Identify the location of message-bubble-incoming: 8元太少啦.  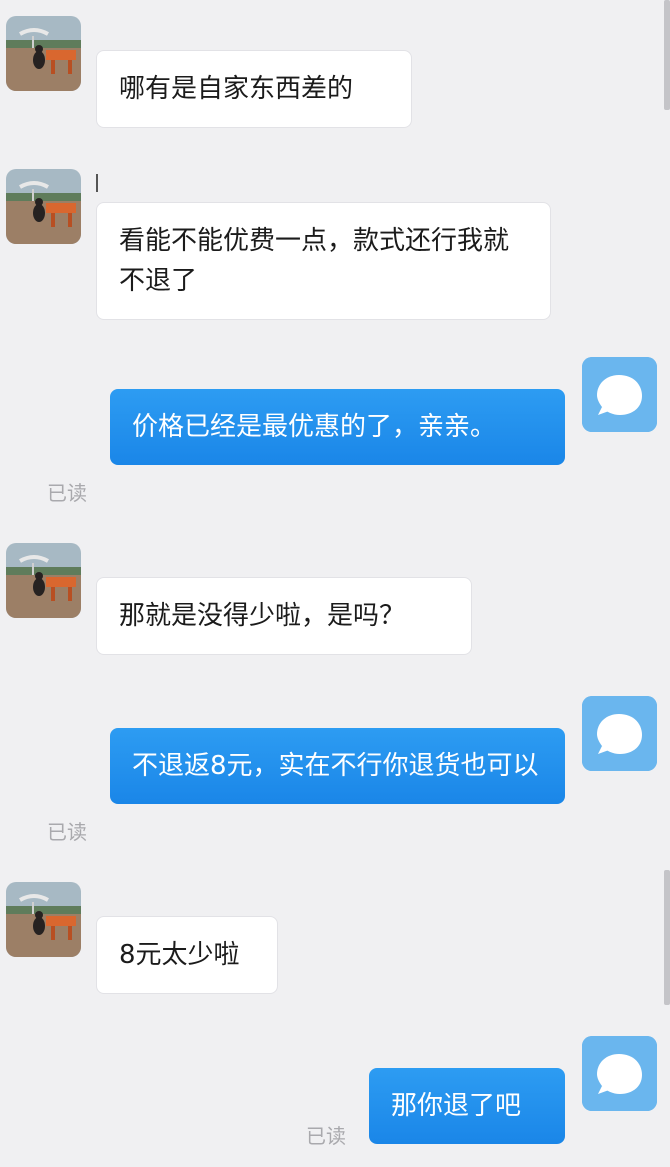
(187, 955).